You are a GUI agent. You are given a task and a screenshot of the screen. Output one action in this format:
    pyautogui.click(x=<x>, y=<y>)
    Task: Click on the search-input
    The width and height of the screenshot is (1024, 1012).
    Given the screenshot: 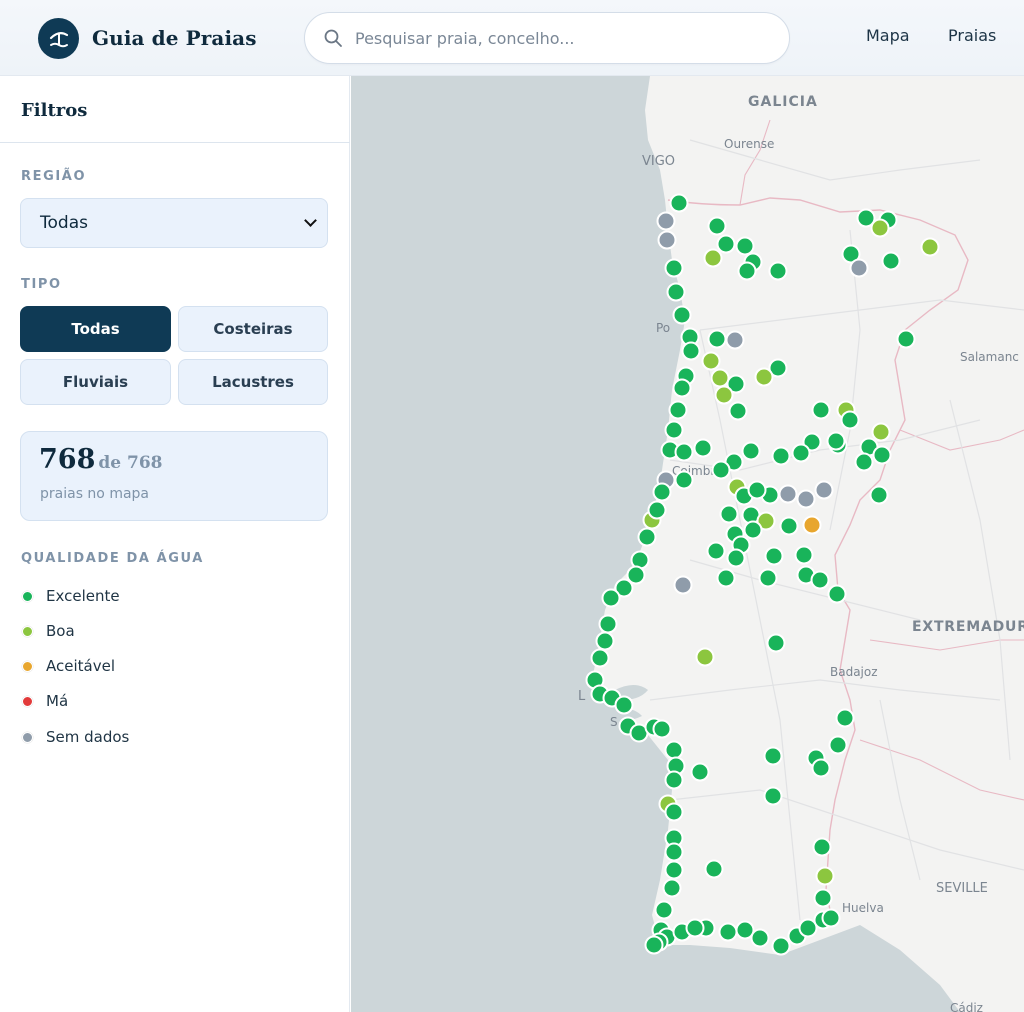 What is the action you would take?
    pyautogui.click(x=555, y=38)
    